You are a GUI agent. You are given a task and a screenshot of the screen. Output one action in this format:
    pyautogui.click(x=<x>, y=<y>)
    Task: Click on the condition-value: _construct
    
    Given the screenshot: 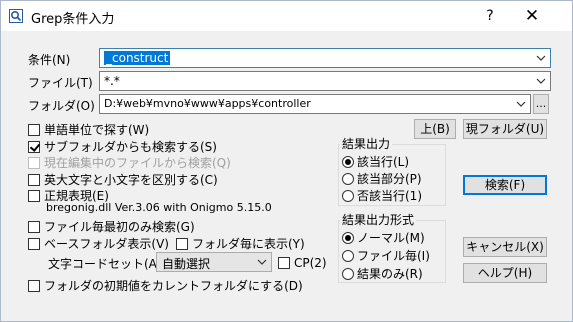 What is the action you would take?
    pyautogui.click(x=137, y=58)
    